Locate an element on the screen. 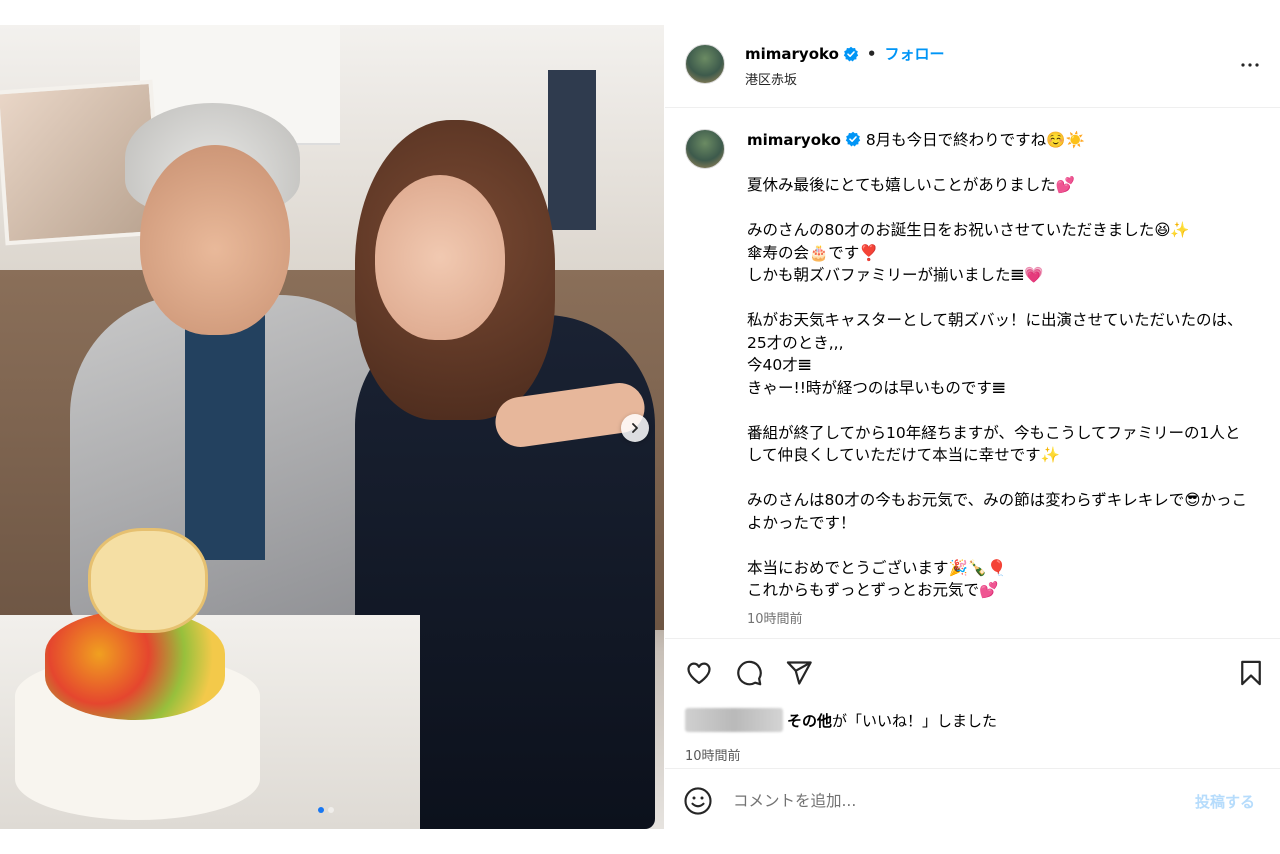 The height and width of the screenshot is (854, 1280). carousel-dot is located at coordinates (331, 810).